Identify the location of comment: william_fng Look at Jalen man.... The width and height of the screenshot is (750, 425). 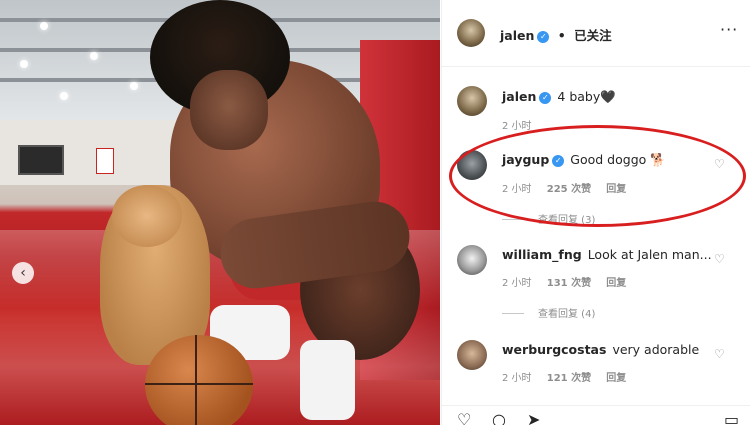
(607, 254).